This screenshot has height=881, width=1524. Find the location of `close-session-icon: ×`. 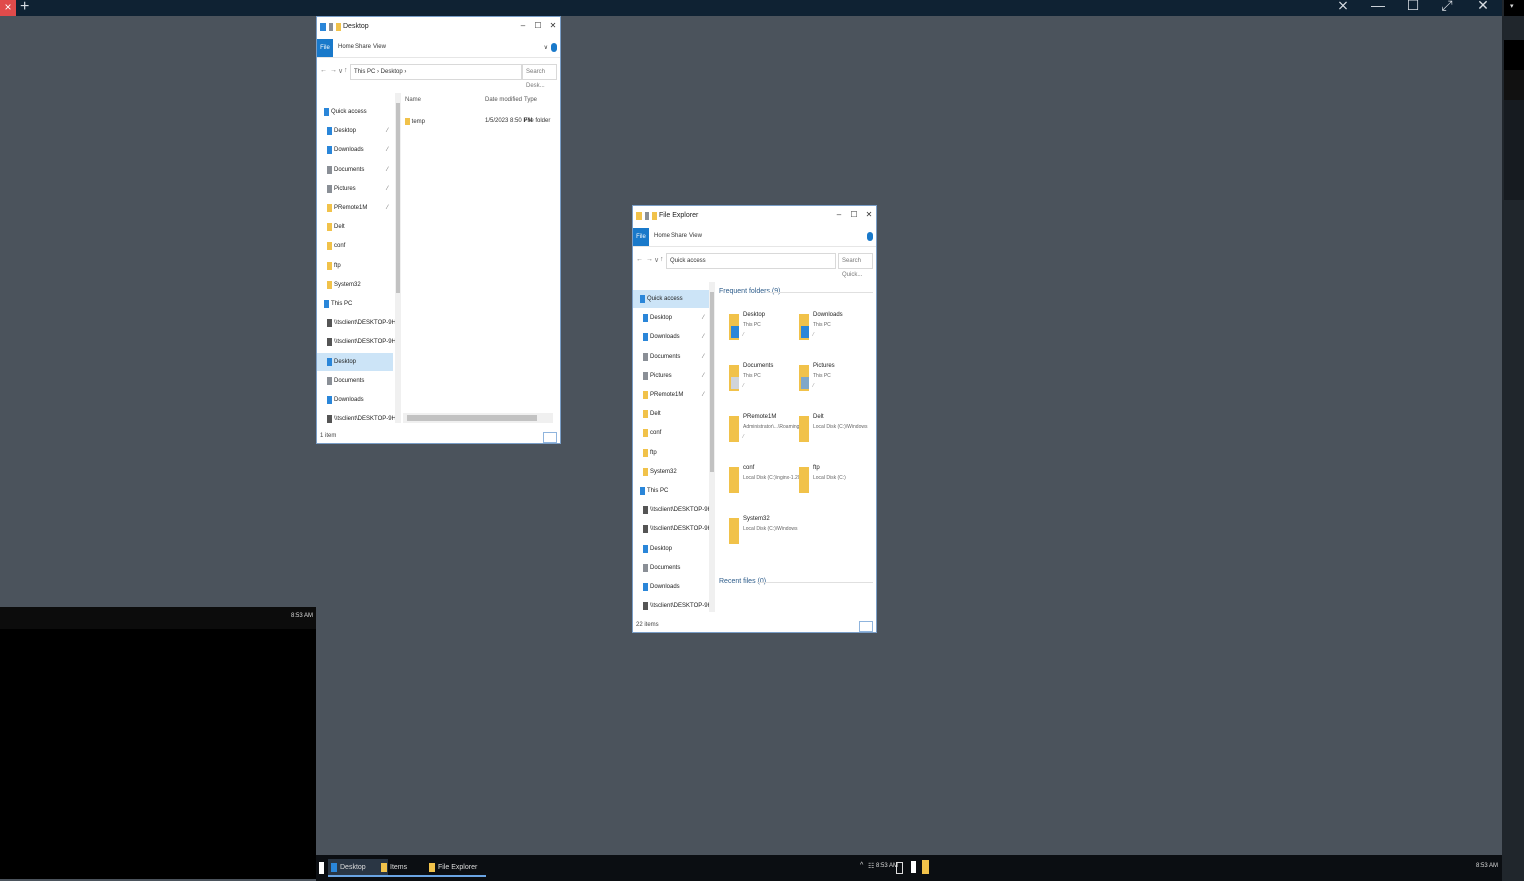

close-session-icon: × is located at coordinates (8, 8).